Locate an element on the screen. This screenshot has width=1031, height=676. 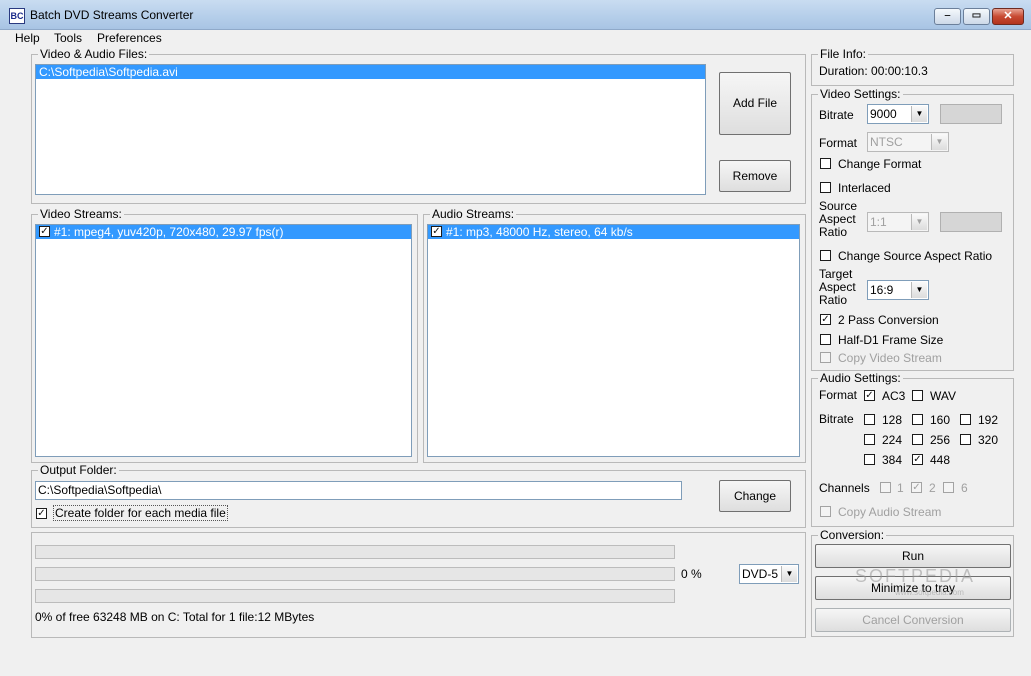
remove-button: Remove is located at coordinates (755, 176).